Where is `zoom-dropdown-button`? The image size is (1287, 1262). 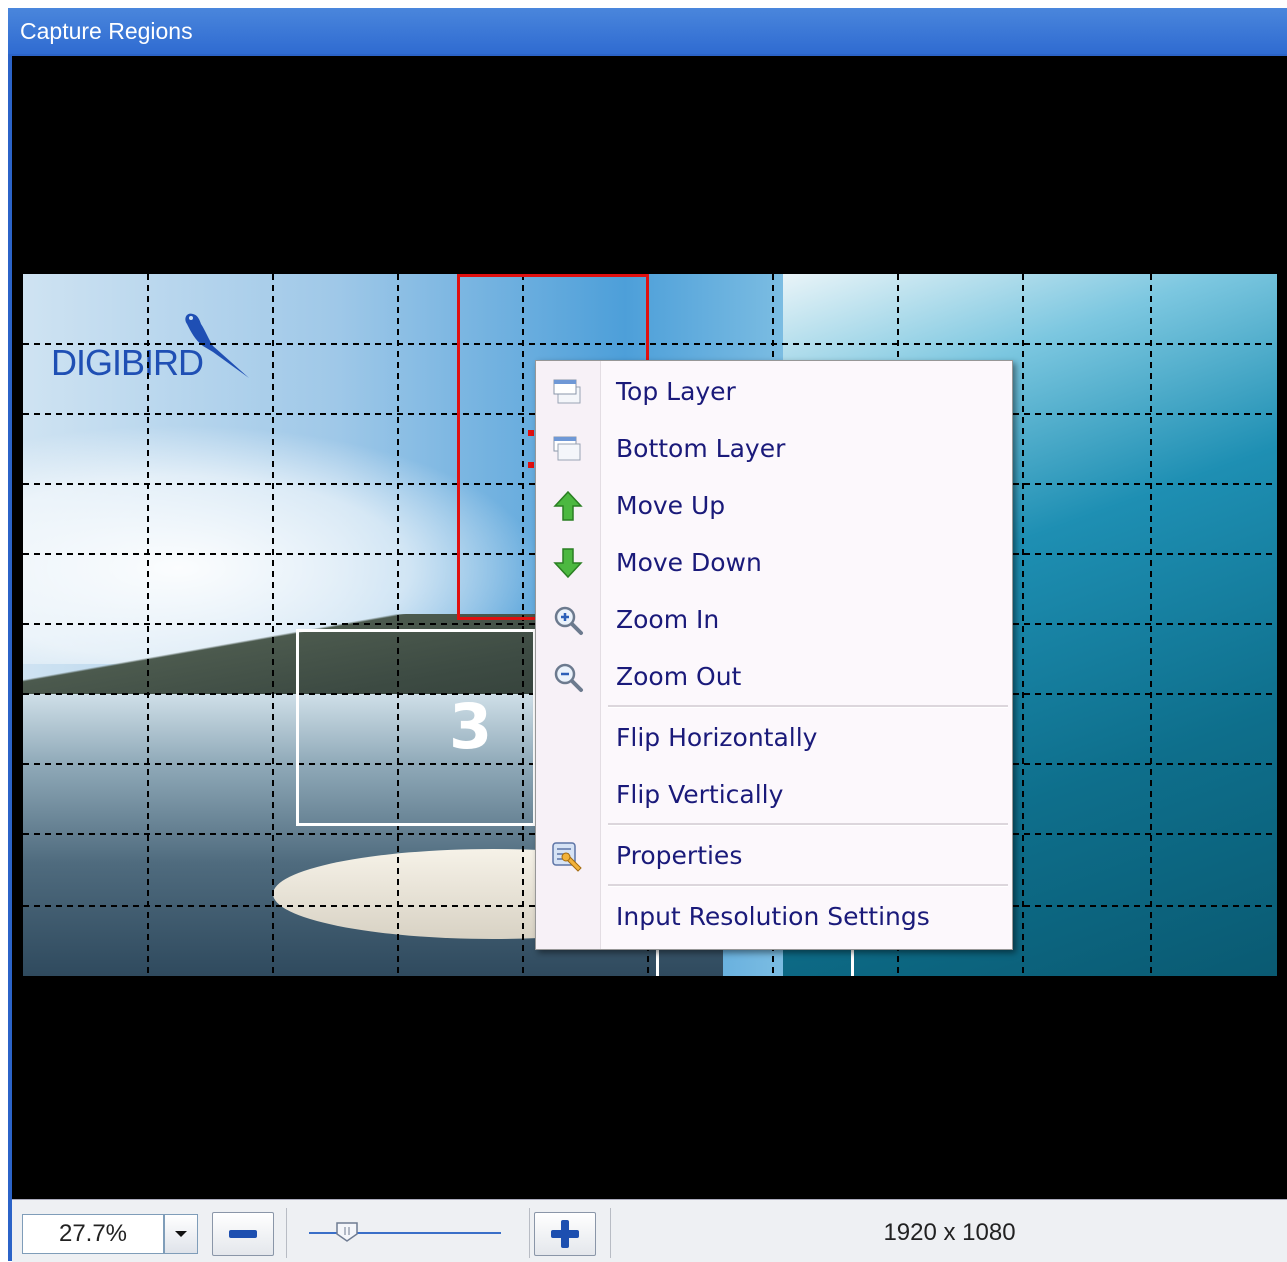
zoom-dropdown-button is located at coordinates (181, 1234).